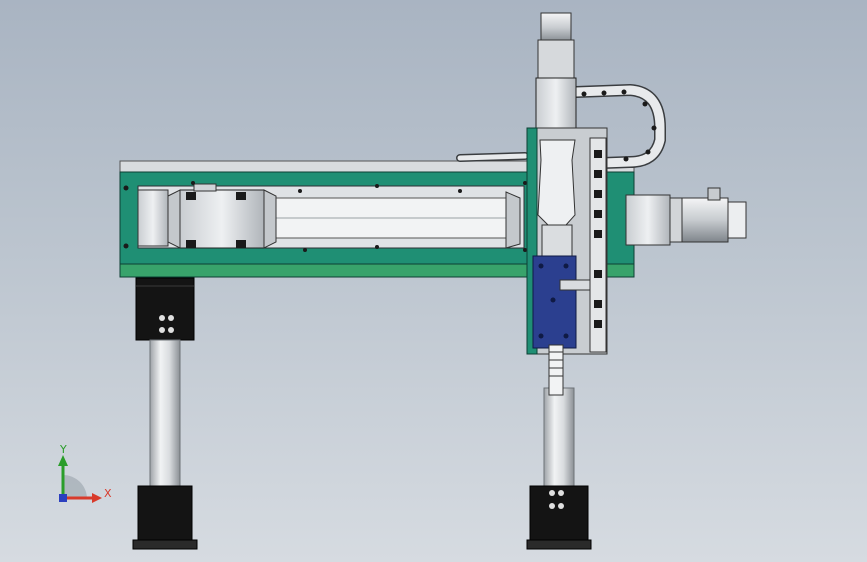 The width and height of the screenshot is (867, 562). I want to click on x-axis-label: X, so click(108, 493).